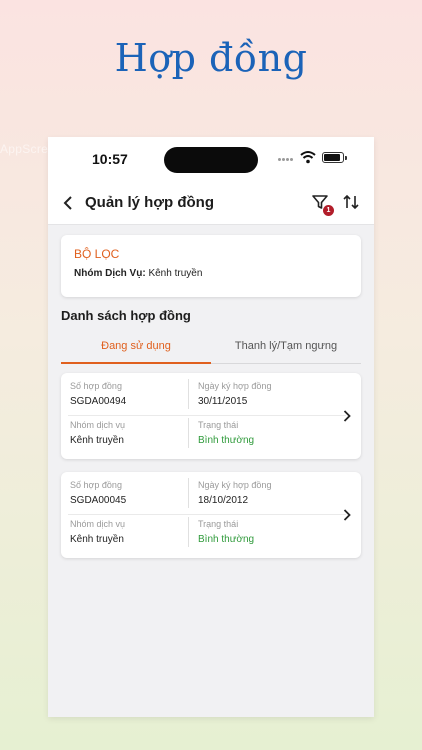 Image resolution: width=422 pixels, height=750 pixels. Describe the element at coordinates (149, 202) in the screenshot. I see `page-title: Quản lý hợp đồng` at that location.